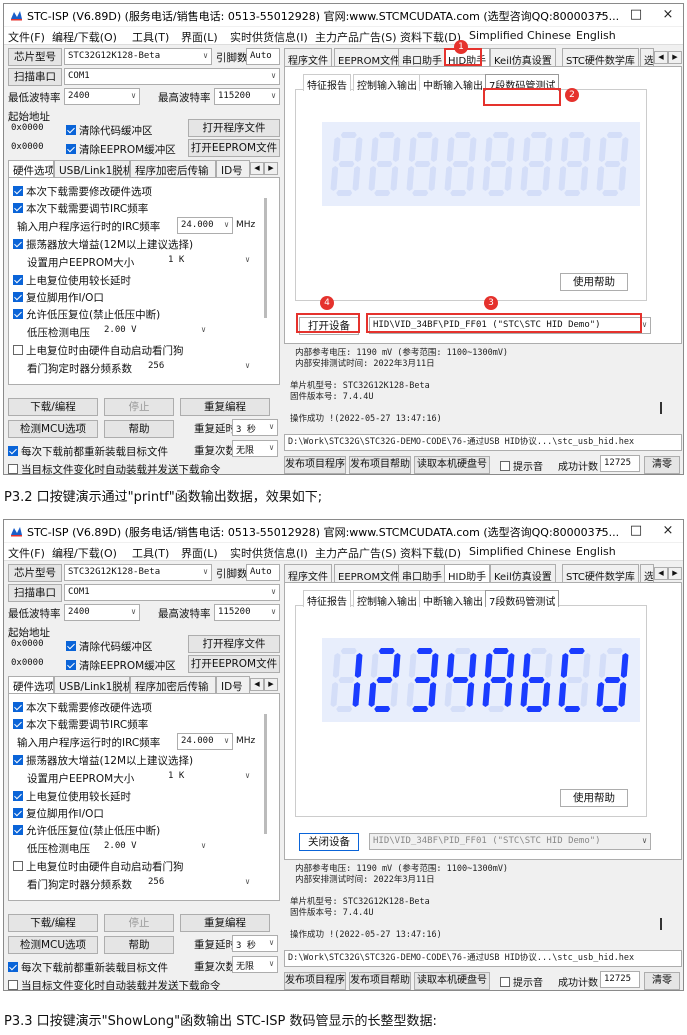 This screenshot has width=687, height=1035. What do you see at coordinates (82, 191) in the screenshot?
I see `opt-modify-checkbox: 本次下载需要修改硬件选项` at bounding box center [82, 191].